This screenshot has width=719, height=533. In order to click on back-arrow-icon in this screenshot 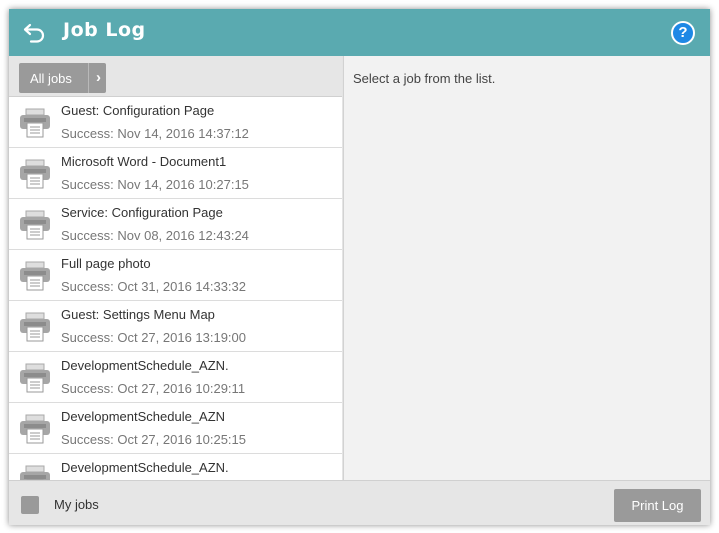, I will do `click(35, 32)`.